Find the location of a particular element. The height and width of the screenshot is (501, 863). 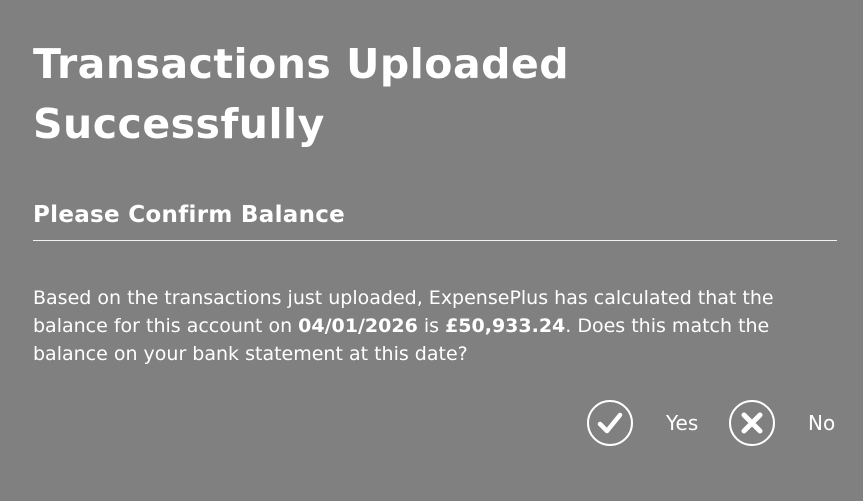

balance-amount: £50,933.24 is located at coordinates (505, 326).